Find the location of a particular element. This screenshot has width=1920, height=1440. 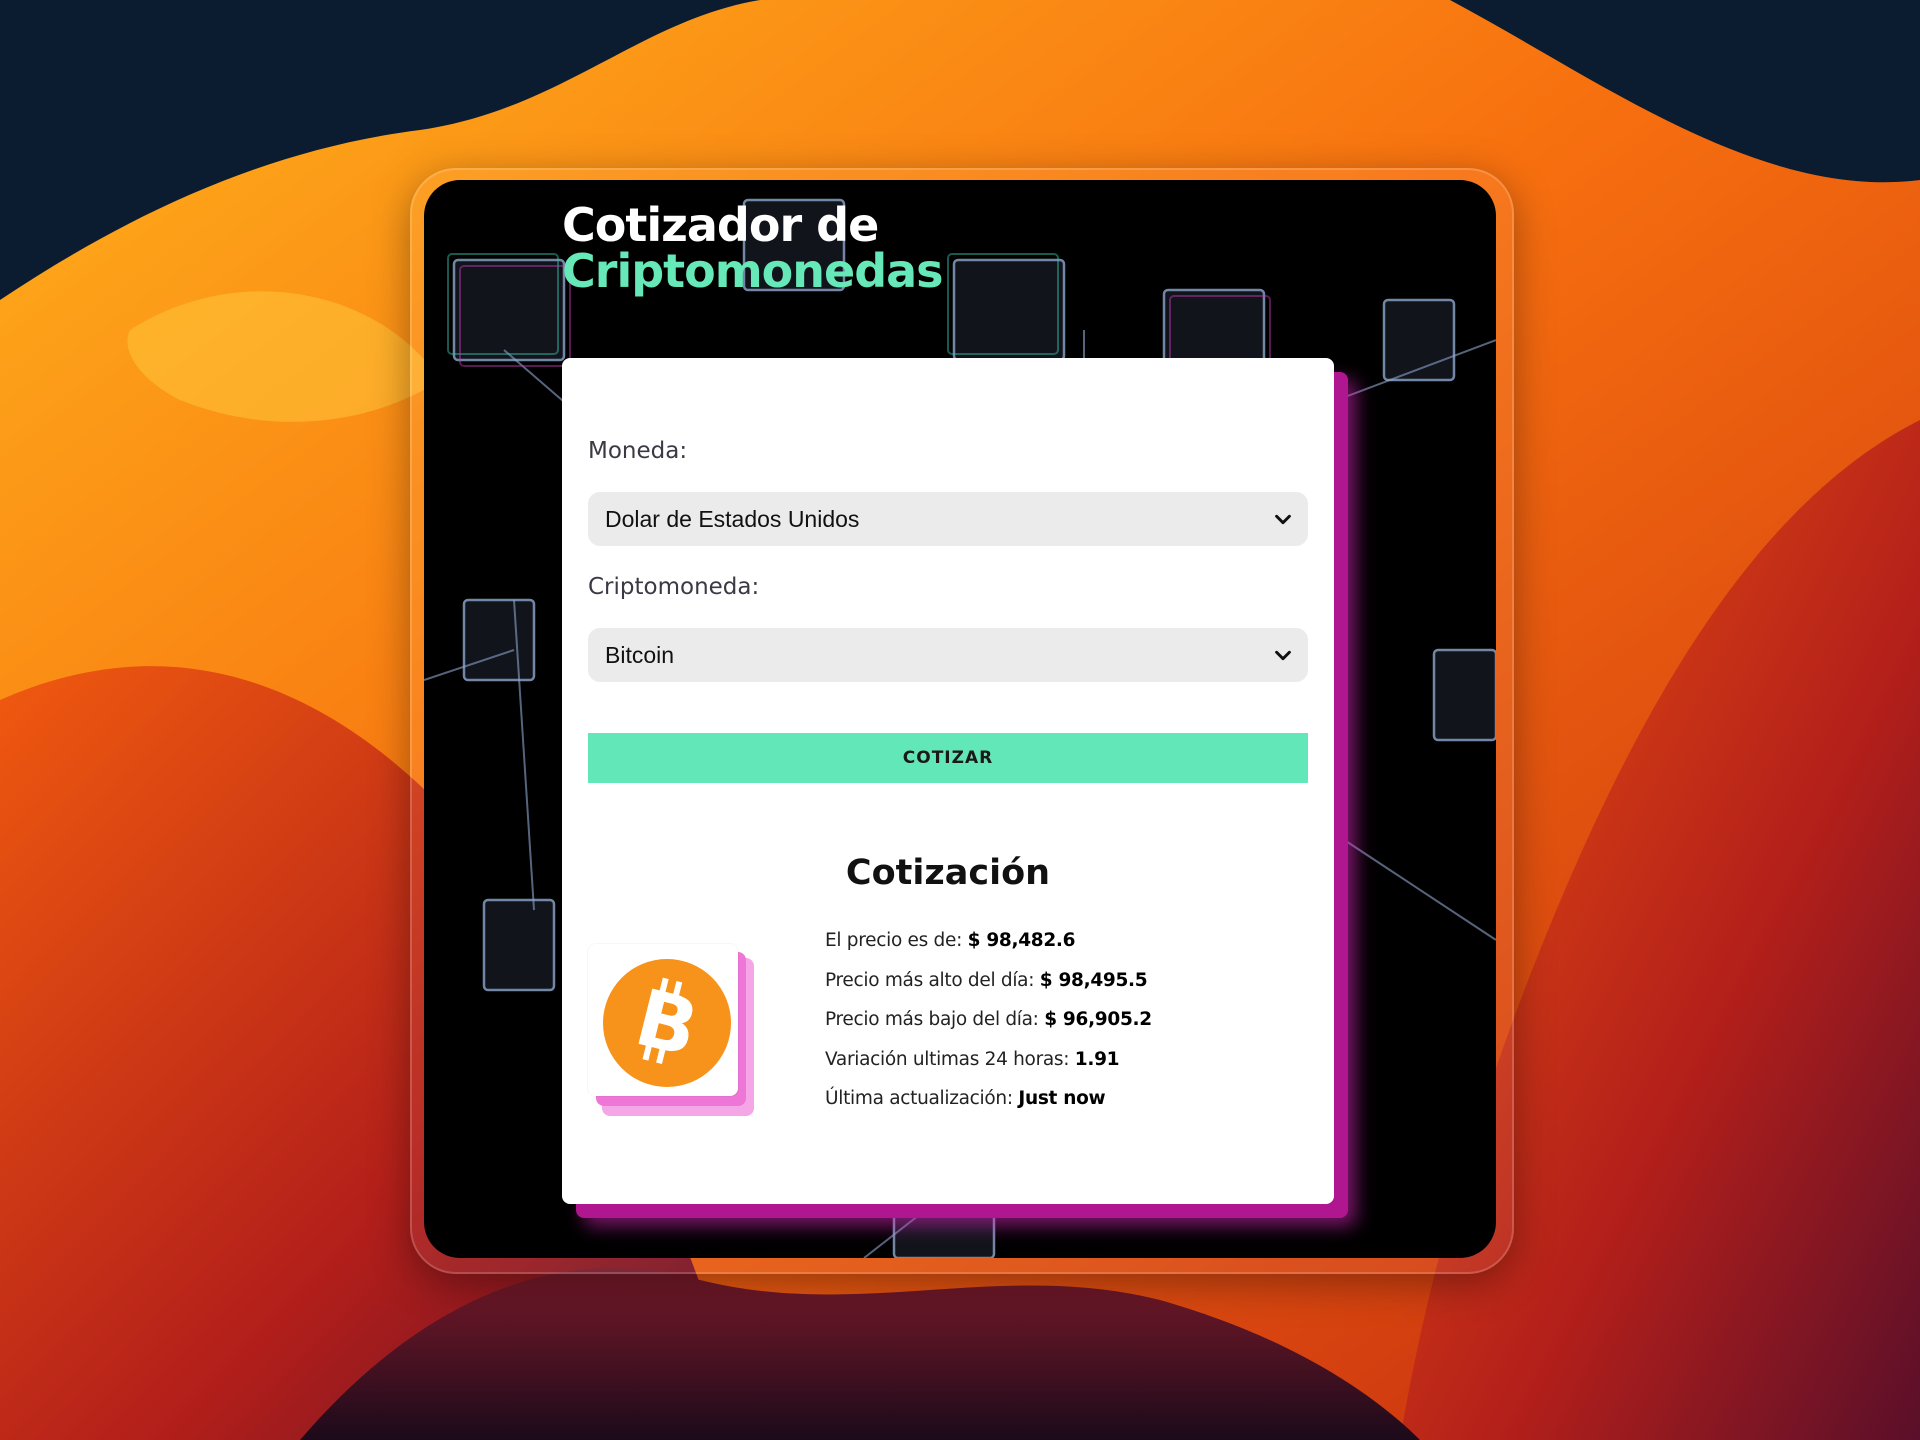

price-label: El precio es de: is located at coordinates (894, 940).